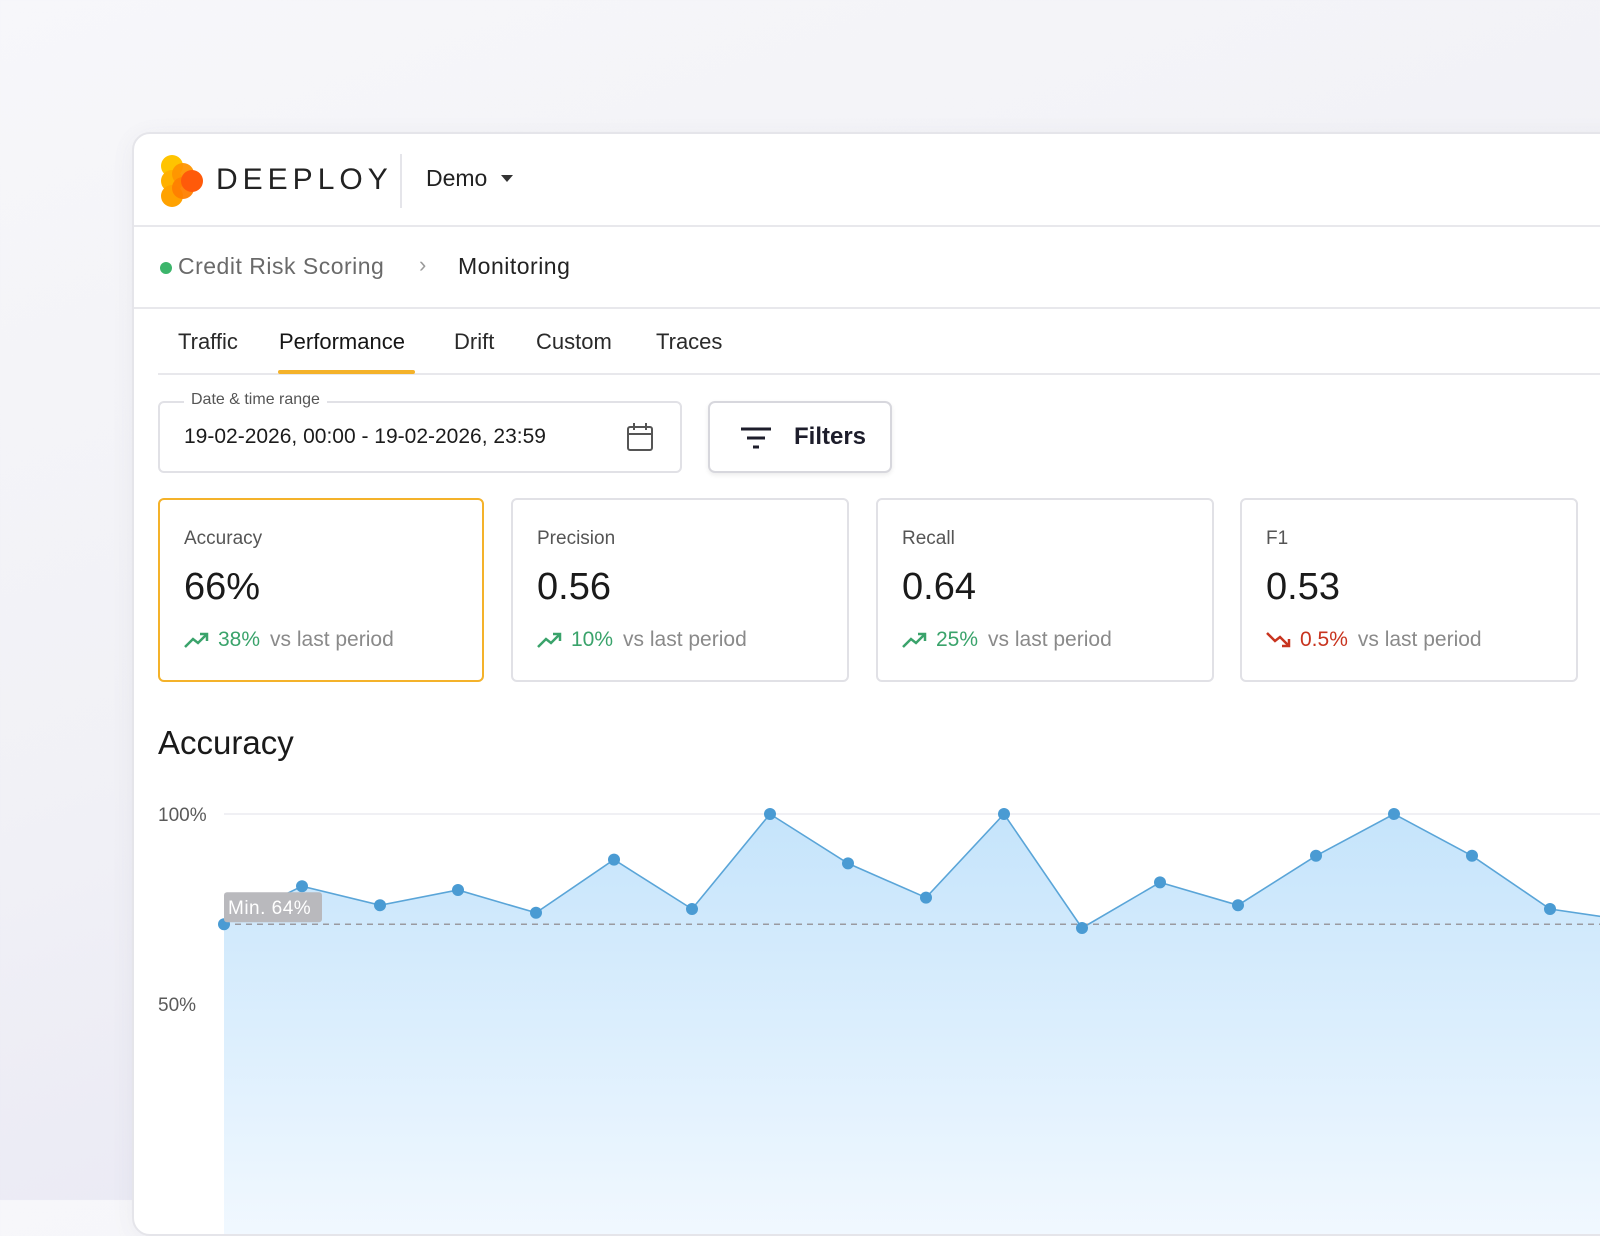 The height and width of the screenshot is (1236, 1600). I want to click on metric-title: Recall, so click(928, 538).